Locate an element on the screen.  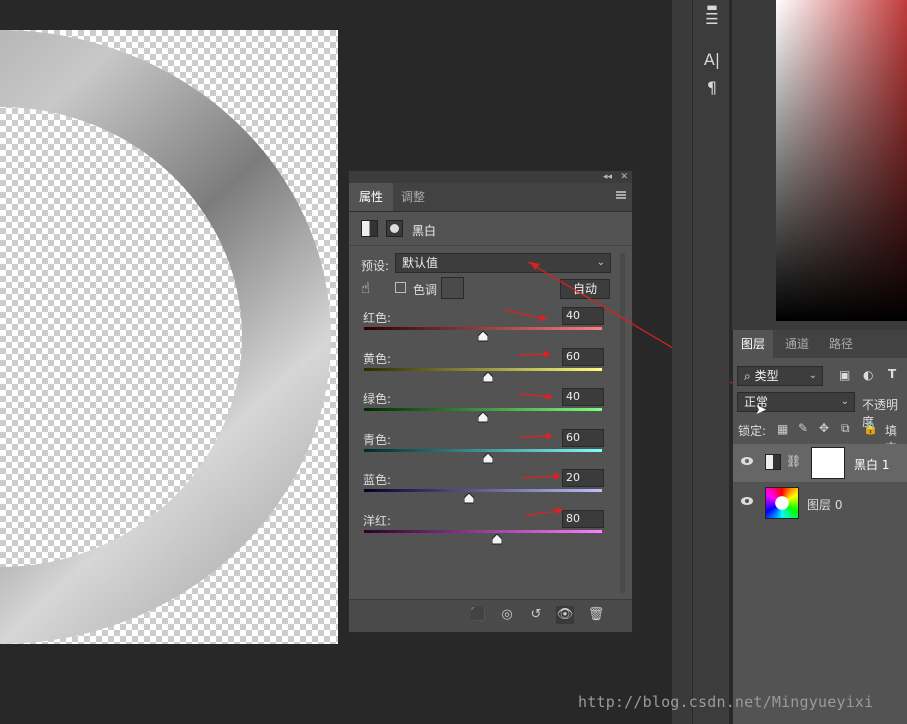
trash-icon: 🗑 is located at coordinates (596, 615).